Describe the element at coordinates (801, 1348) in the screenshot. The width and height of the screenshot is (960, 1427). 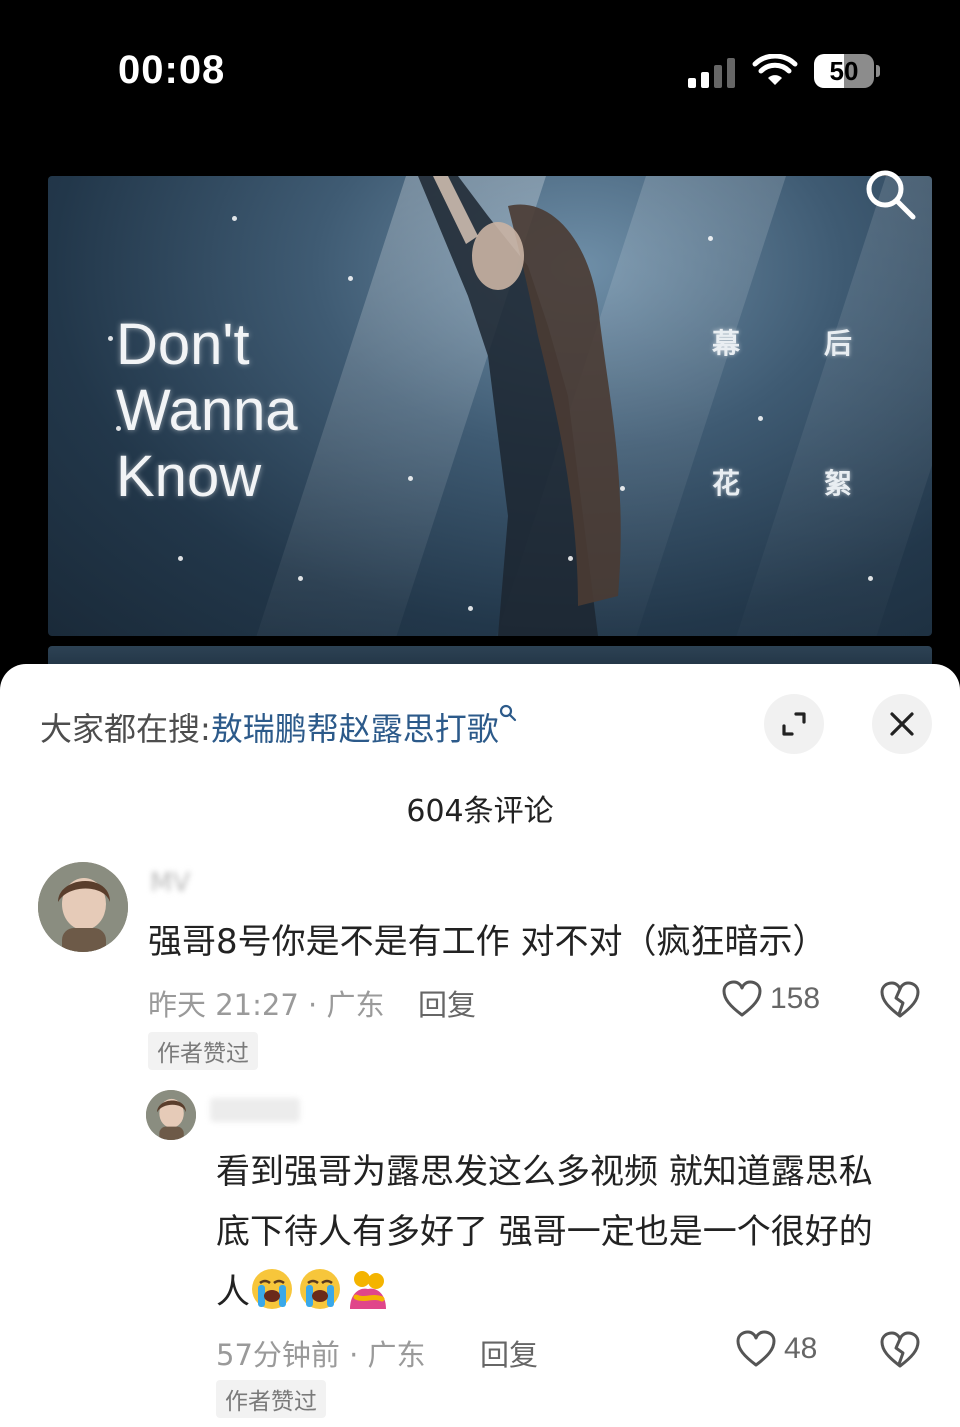
I see `like-count: 48` at that location.